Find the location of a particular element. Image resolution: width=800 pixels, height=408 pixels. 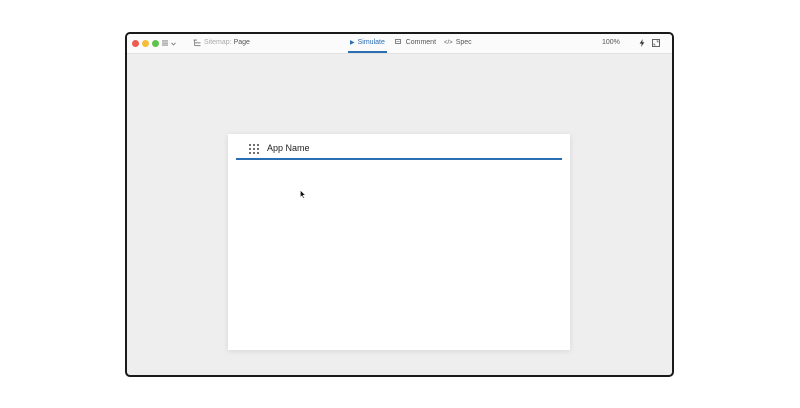

app-name-title: App Name is located at coordinates (288, 148).